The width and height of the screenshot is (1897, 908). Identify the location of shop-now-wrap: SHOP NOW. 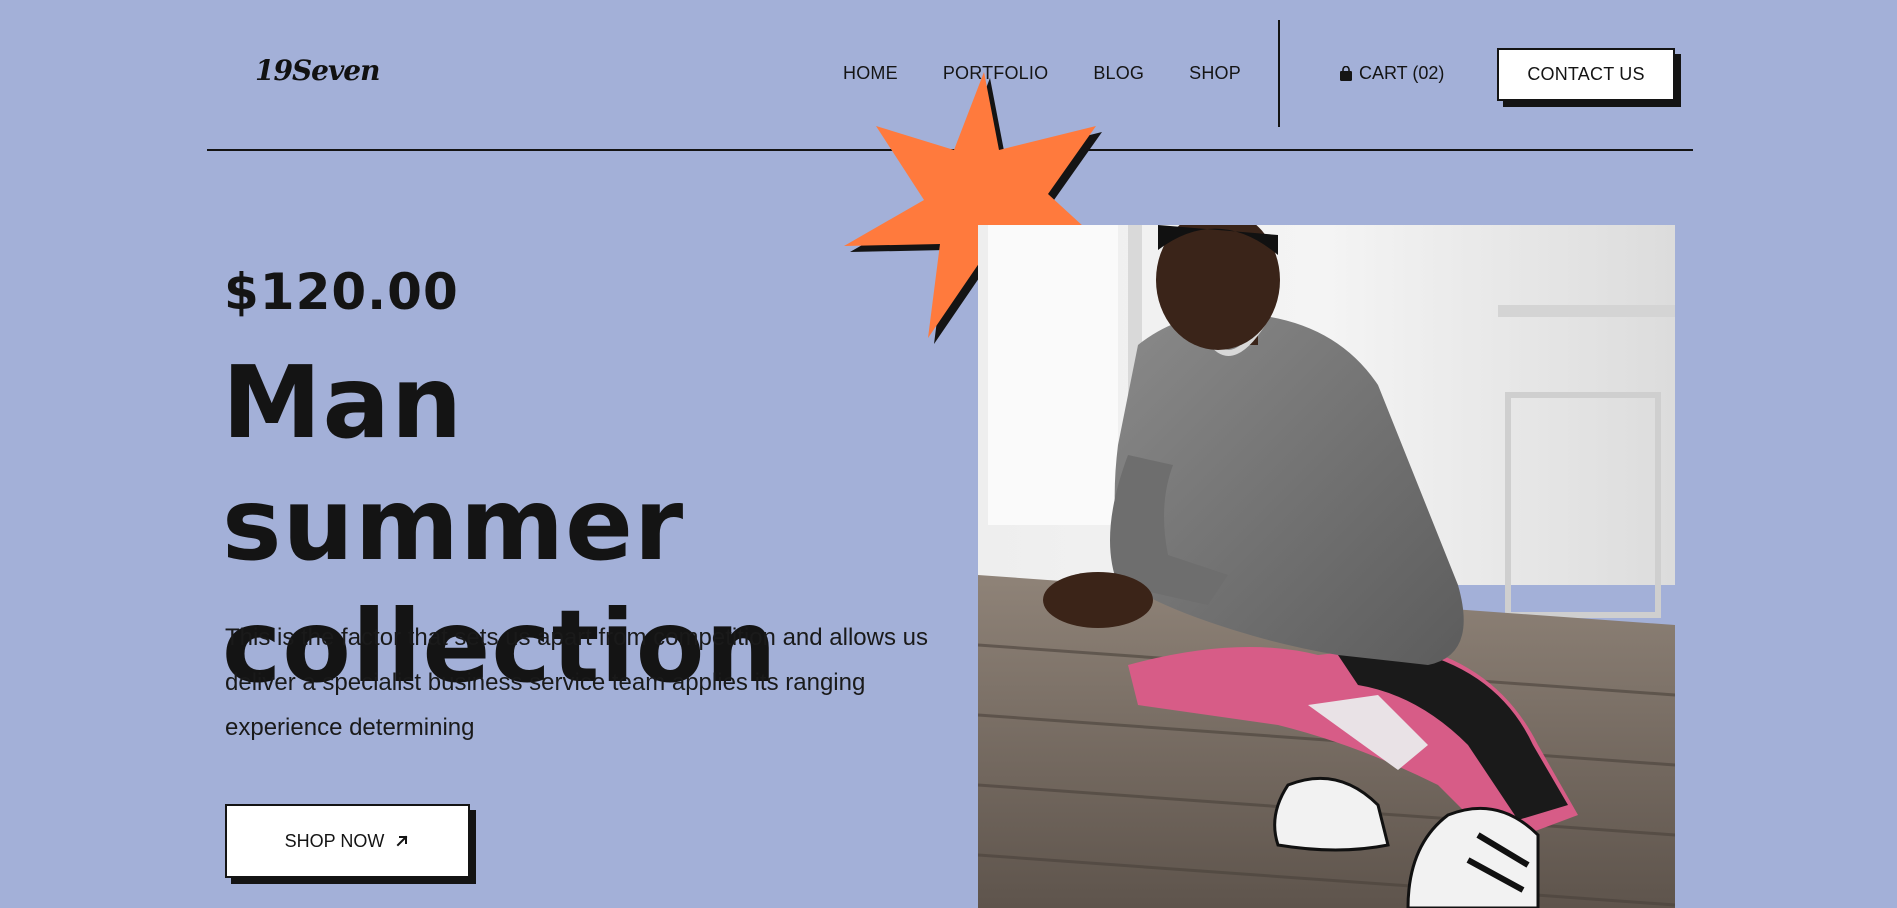
(347, 841).